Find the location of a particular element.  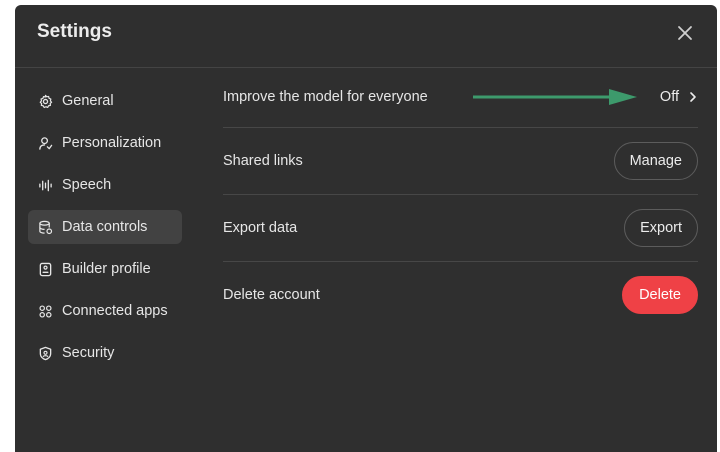

sidebar-item-label: General is located at coordinates (88, 101).